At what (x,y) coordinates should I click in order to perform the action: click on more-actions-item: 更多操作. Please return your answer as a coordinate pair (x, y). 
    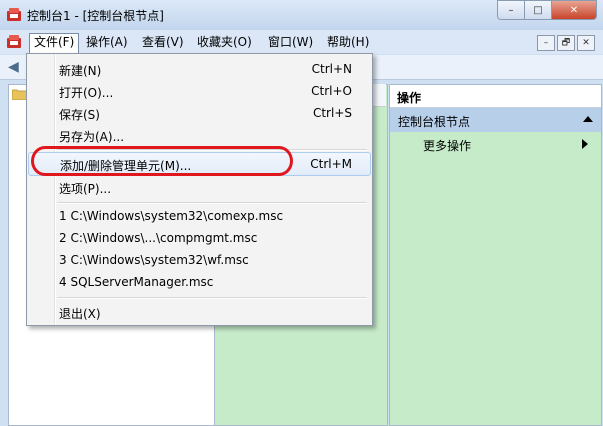
    Looking at the image, I should click on (447, 145).